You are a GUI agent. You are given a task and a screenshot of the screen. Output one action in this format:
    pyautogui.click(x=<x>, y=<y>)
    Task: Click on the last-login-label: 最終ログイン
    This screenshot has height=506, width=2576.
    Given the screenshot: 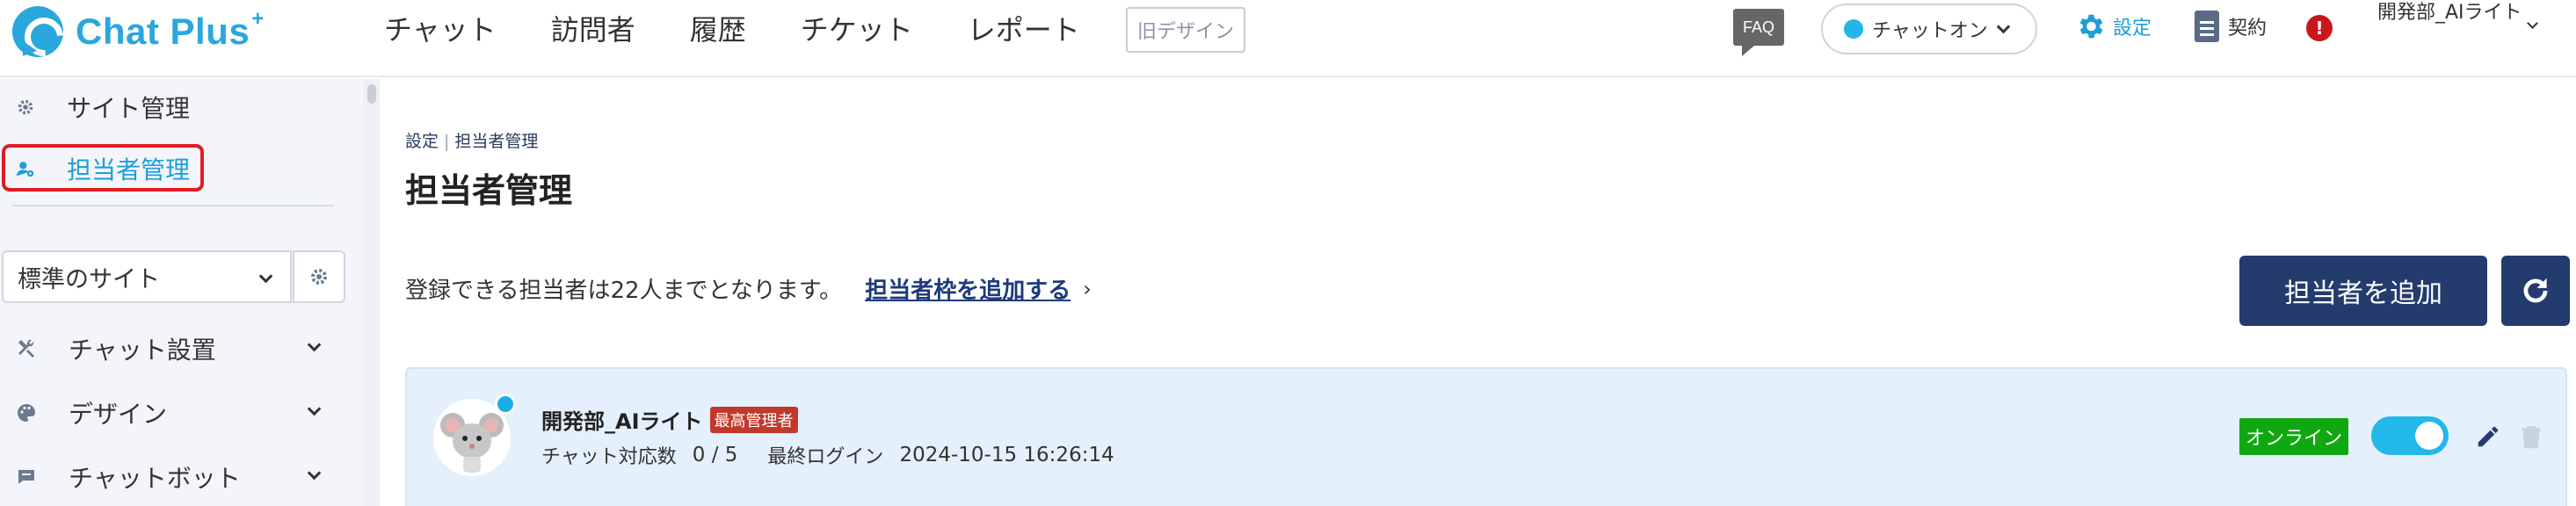 What is the action you would take?
    pyautogui.click(x=825, y=457)
    